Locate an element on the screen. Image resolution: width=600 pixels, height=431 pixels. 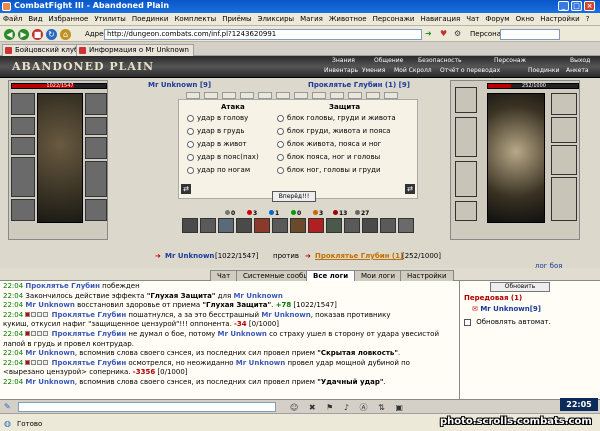
menu-exit: Выход is located at coordinates (580, 60).